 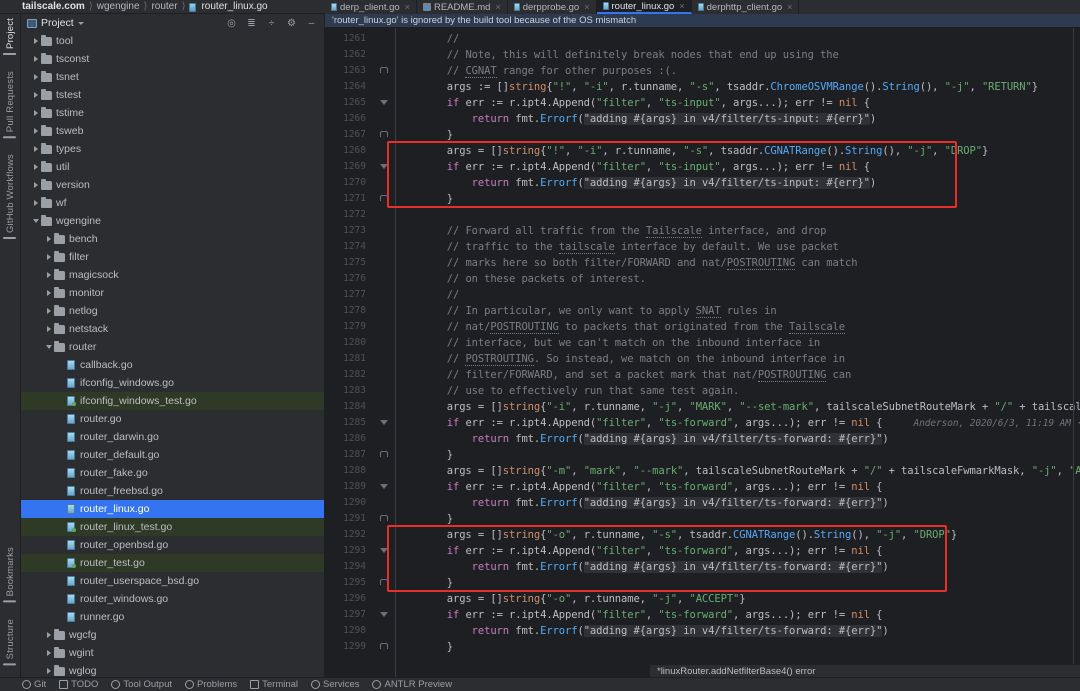 What do you see at coordinates (172, 419) in the screenshot?
I see `tree-file: router.go` at bounding box center [172, 419].